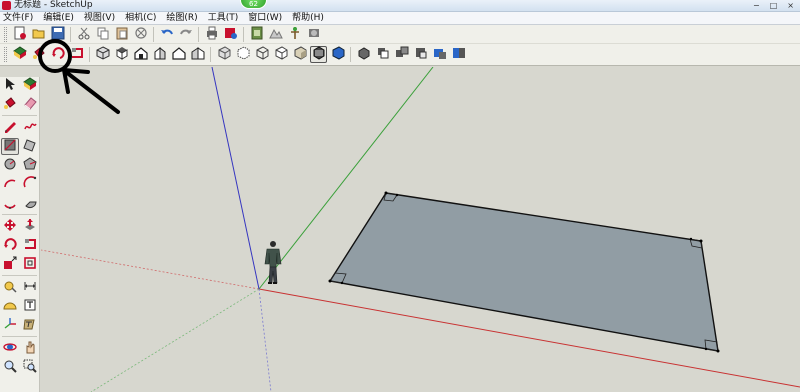 The width and height of the screenshot is (800, 392). What do you see at coordinates (10, 146) in the screenshot?
I see `rectangle-tool-button` at bounding box center [10, 146].